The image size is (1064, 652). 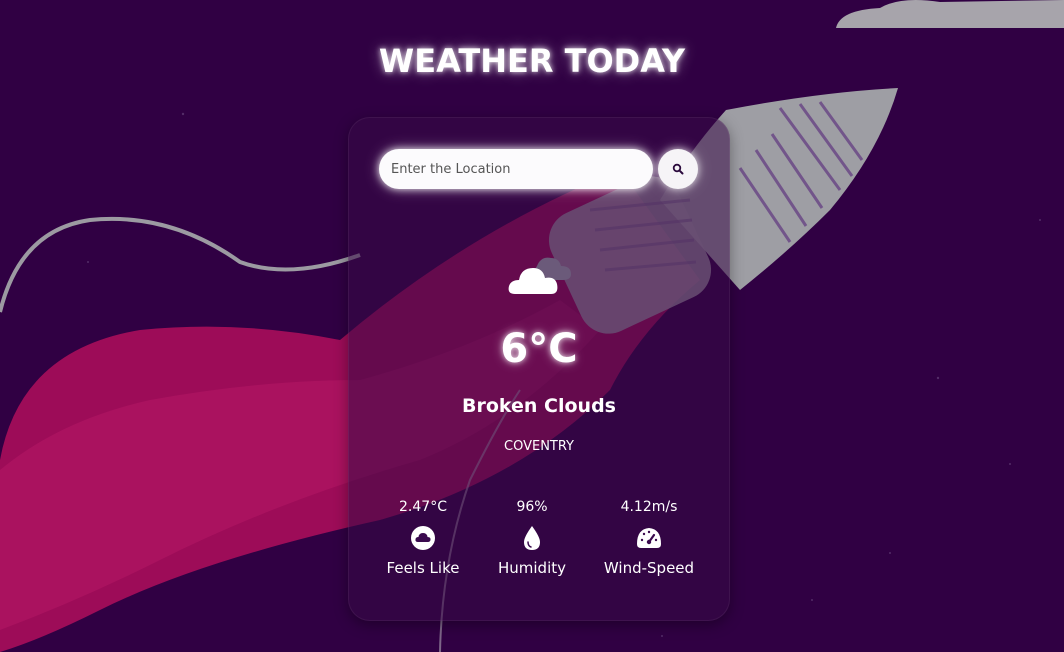 I want to click on humidity-value: 96%, so click(x=532, y=507).